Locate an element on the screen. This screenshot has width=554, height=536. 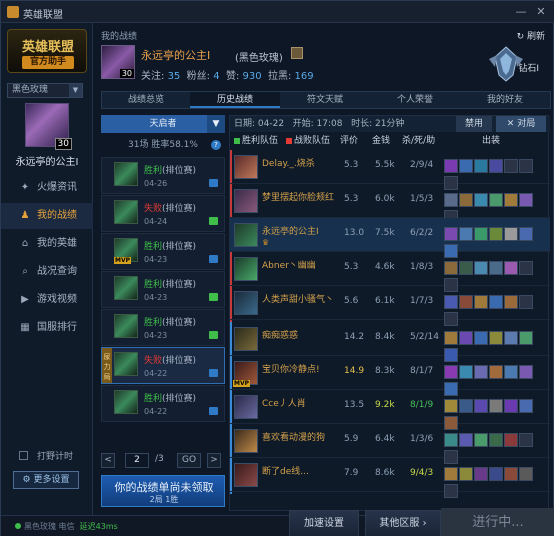
account-select: 黑色玫瑰 ▼ is located at coordinates (45, 90).